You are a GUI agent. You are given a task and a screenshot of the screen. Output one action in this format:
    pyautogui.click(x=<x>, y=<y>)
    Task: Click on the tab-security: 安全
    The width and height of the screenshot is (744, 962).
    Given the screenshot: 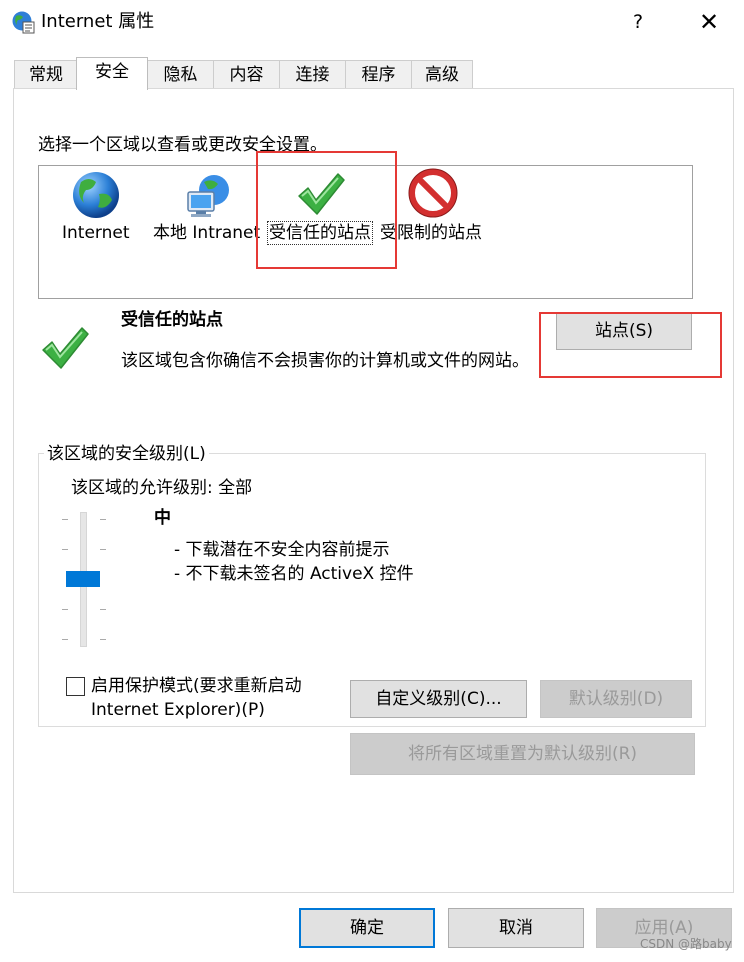 What is the action you would take?
    pyautogui.click(x=112, y=73)
    